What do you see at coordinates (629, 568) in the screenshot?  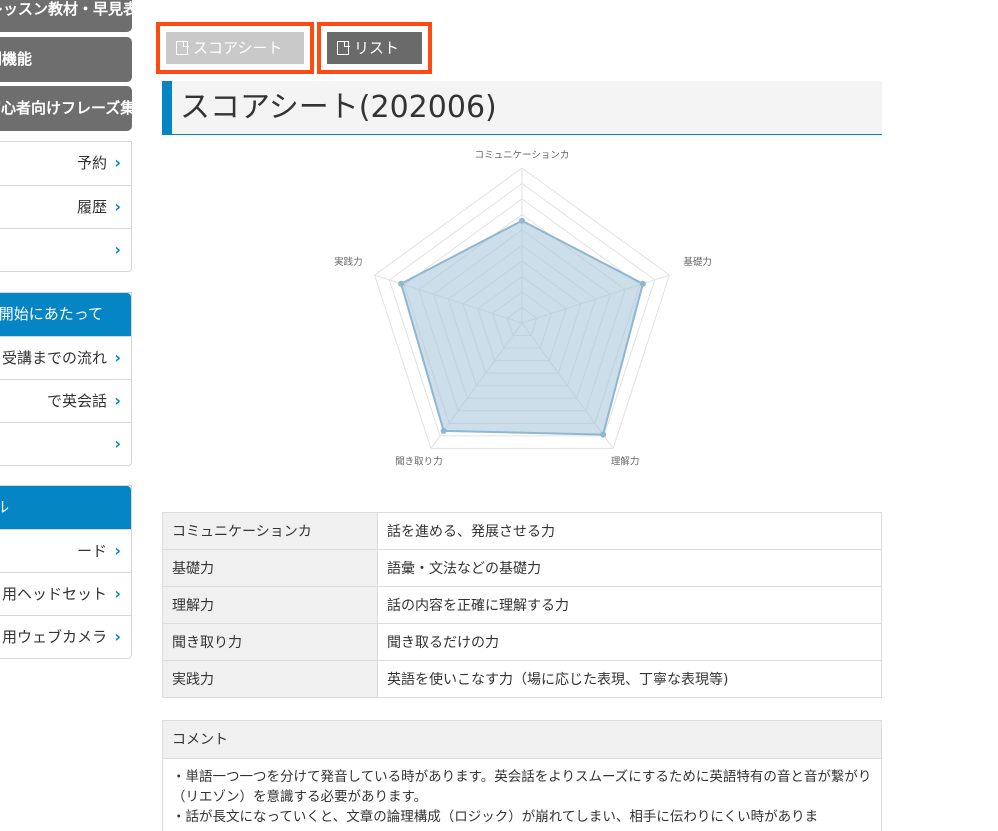 I see `skill-description-cell: 語彙・文法などの基礎力` at bounding box center [629, 568].